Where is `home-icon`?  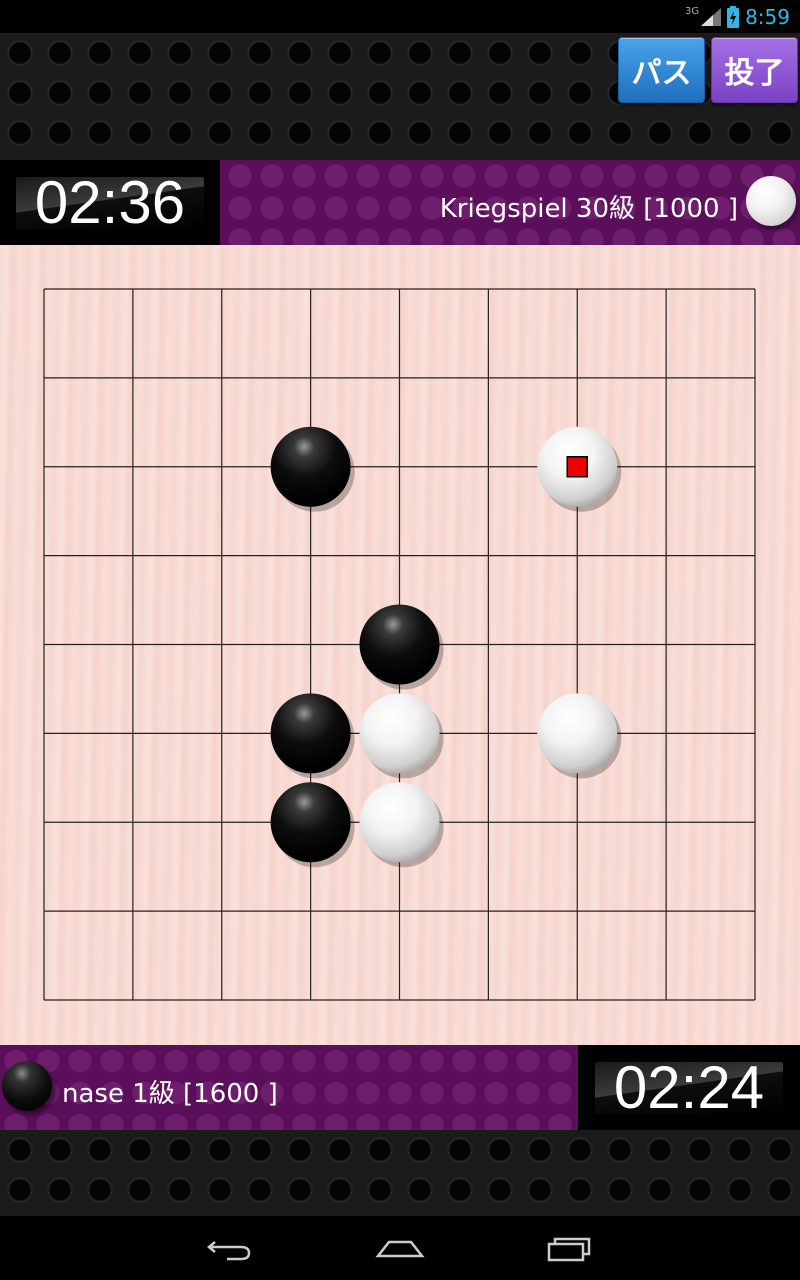
home-icon is located at coordinates (400, 1248).